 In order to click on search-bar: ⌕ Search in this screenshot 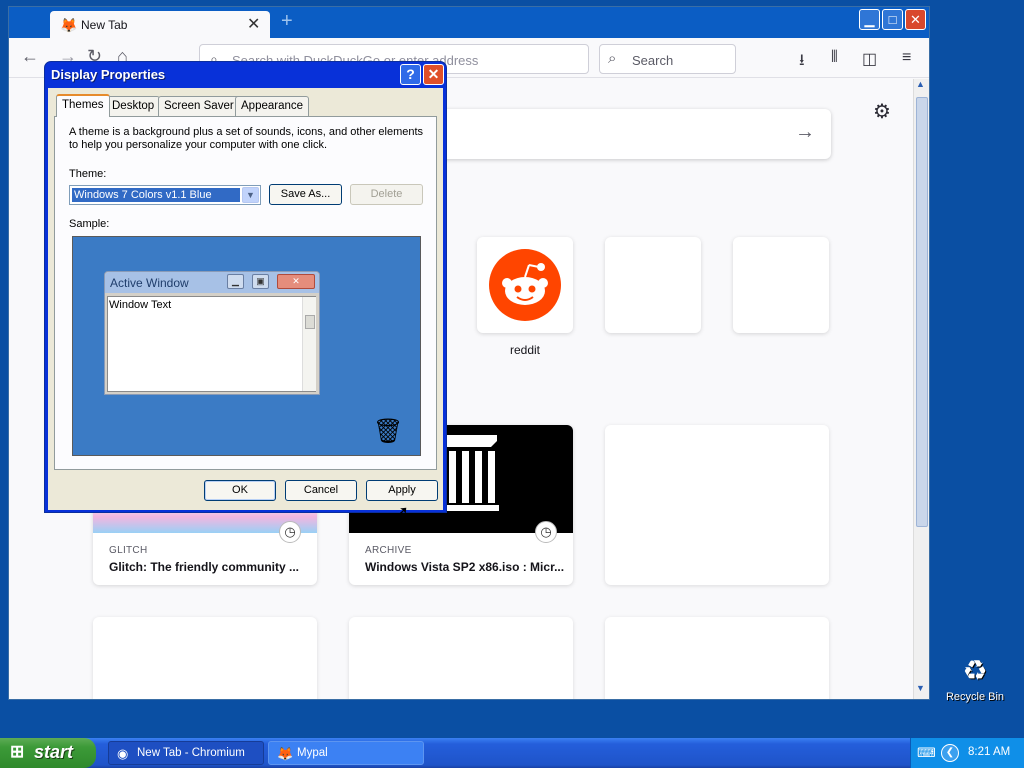, I will do `click(667, 59)`.